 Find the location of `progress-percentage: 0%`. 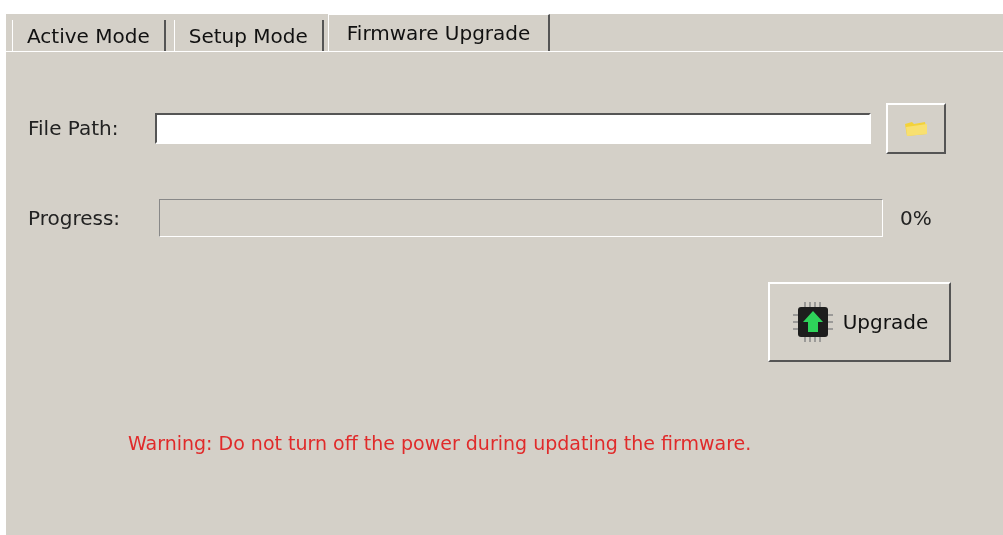

progress-percentage: 0% is located at coordinates (916, 218).